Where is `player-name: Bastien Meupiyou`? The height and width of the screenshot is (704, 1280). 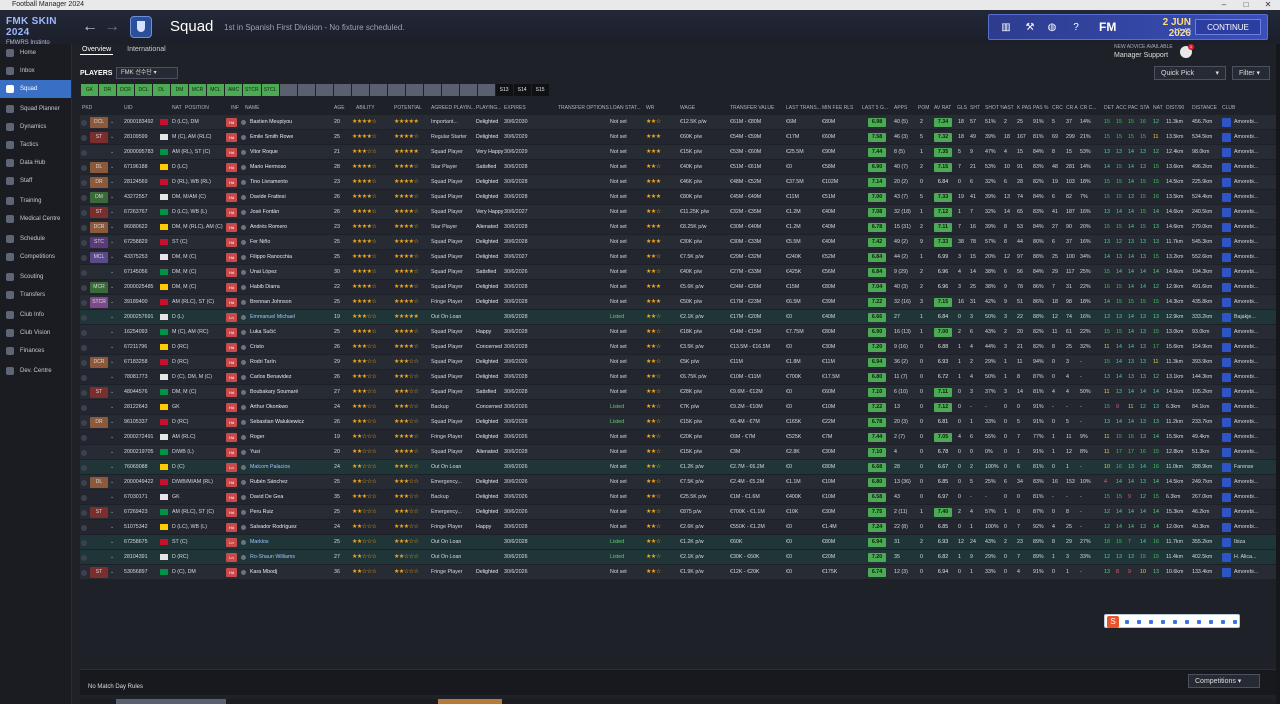 player-name: Bastien Meupiyou is located at coordinates (271, 122).